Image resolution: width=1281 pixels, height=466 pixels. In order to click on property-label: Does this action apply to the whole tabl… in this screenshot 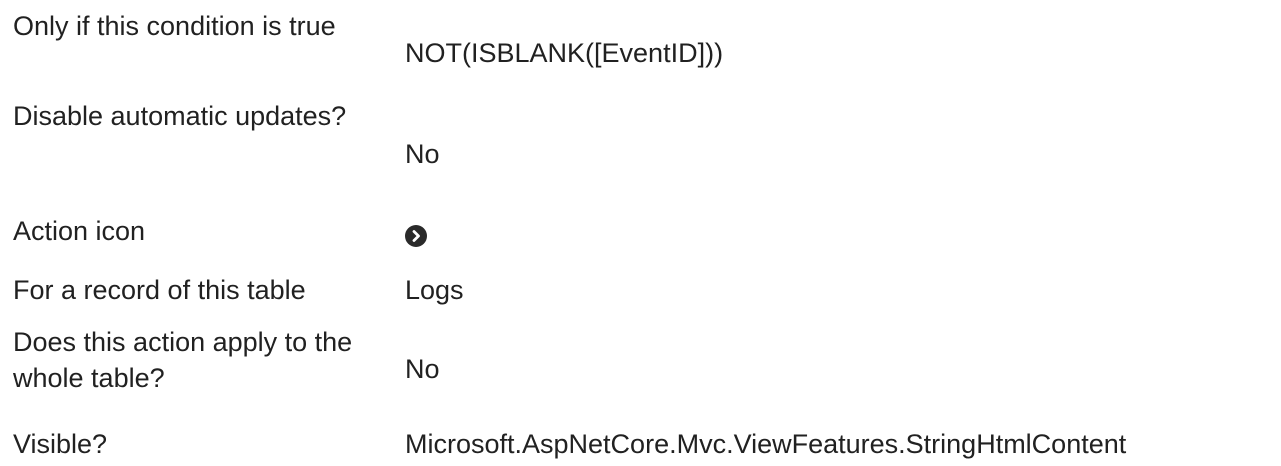, I will do `click(183, 360)`.